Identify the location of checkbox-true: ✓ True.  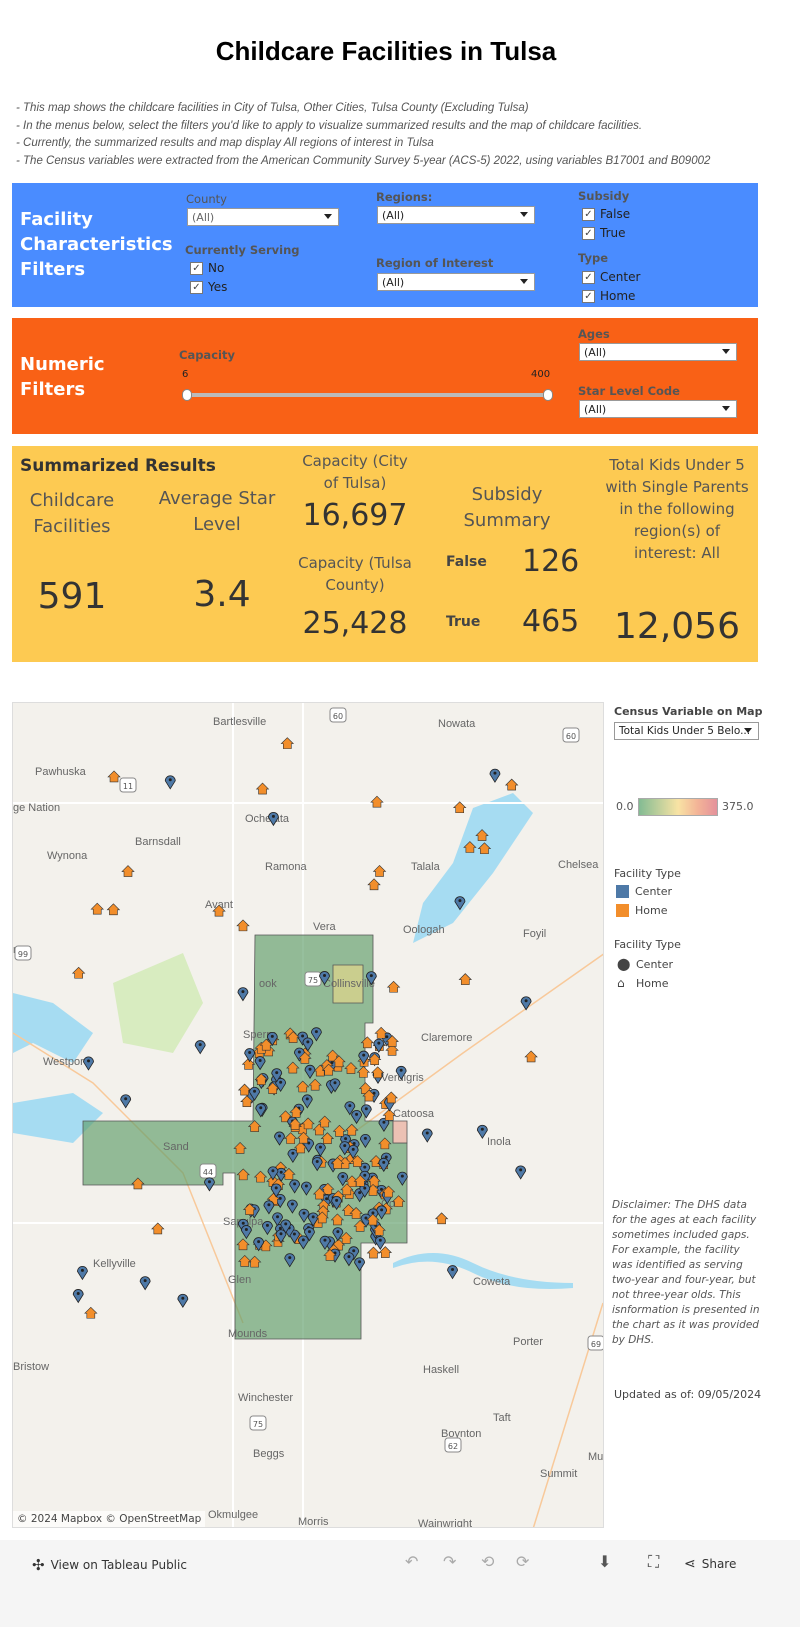
(604, 233).